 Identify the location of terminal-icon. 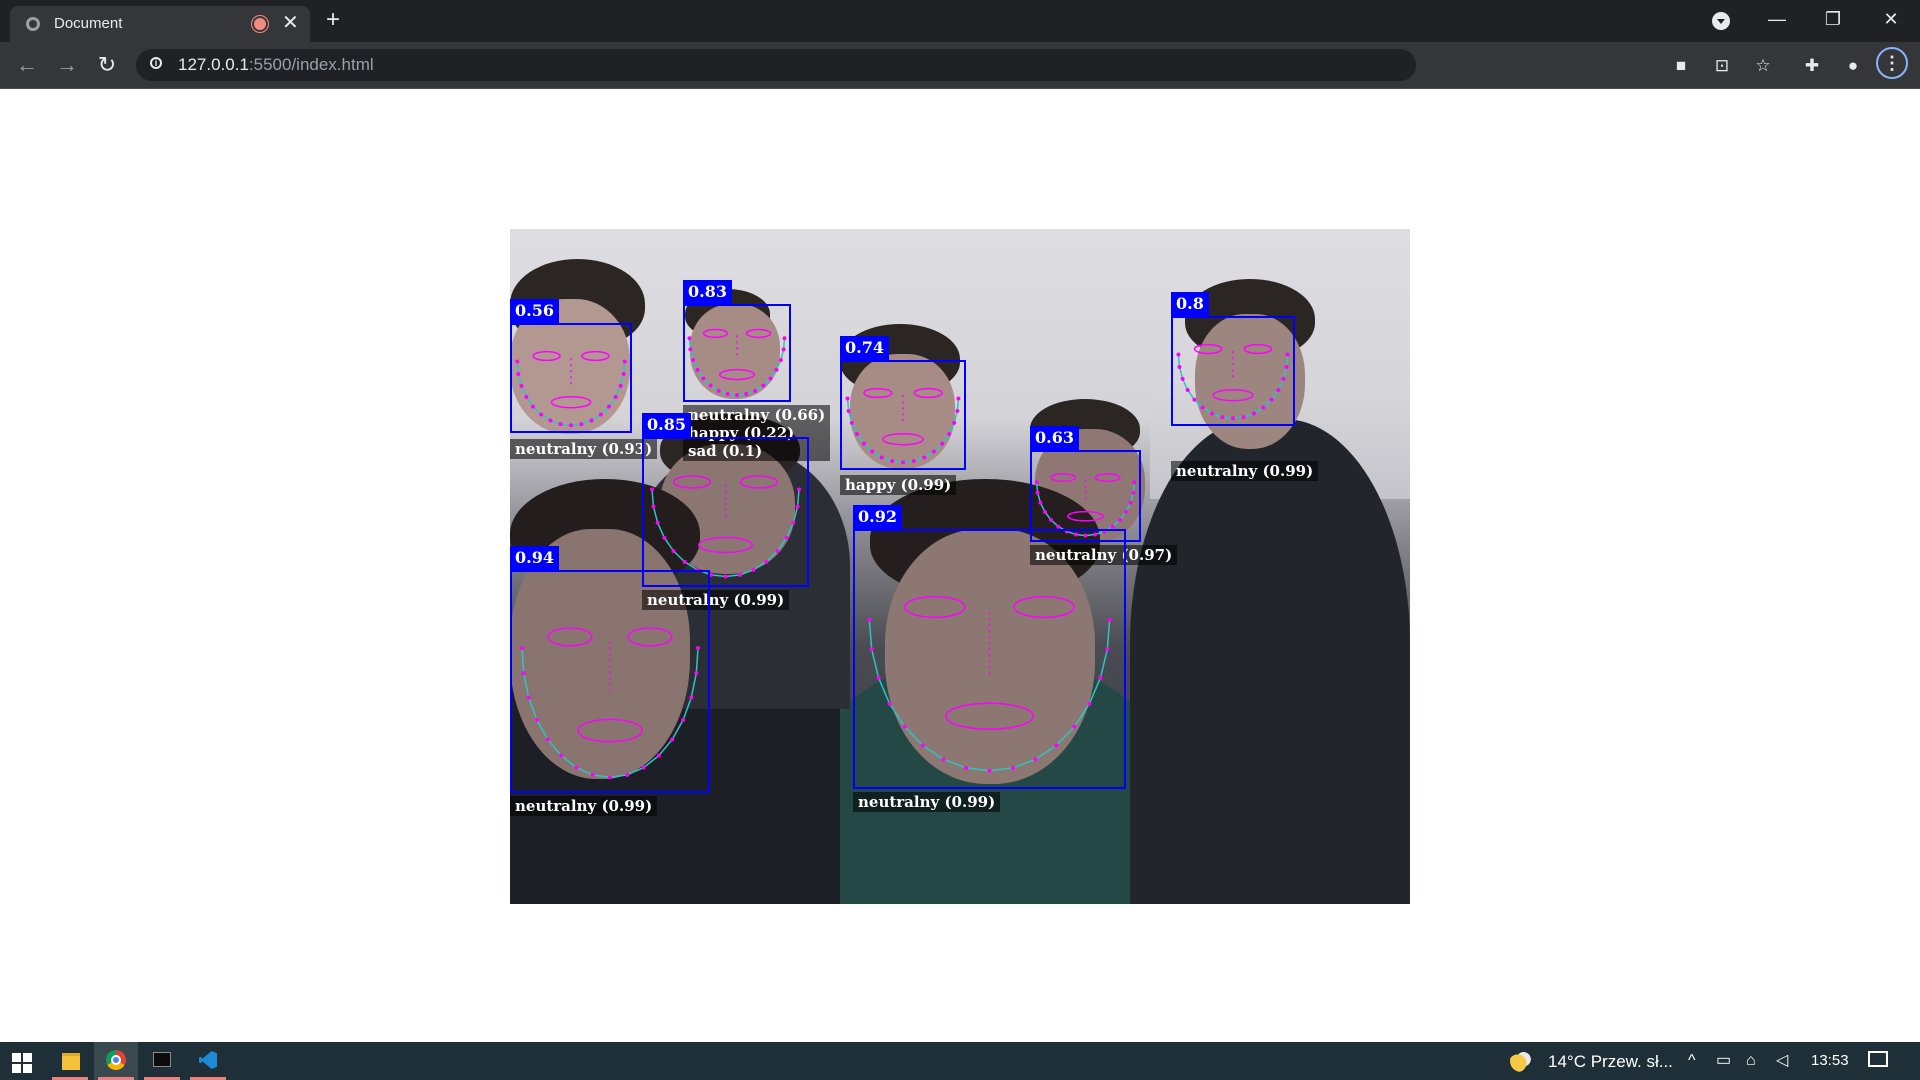
(162, 1061).